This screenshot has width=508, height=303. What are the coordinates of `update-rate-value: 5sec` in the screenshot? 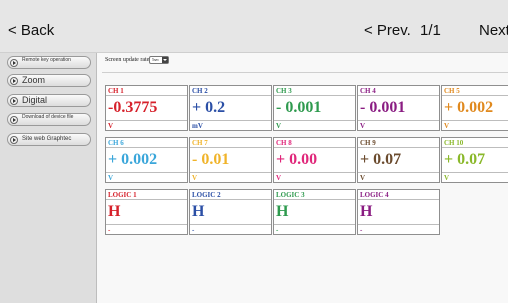 It's located at (156, 59).